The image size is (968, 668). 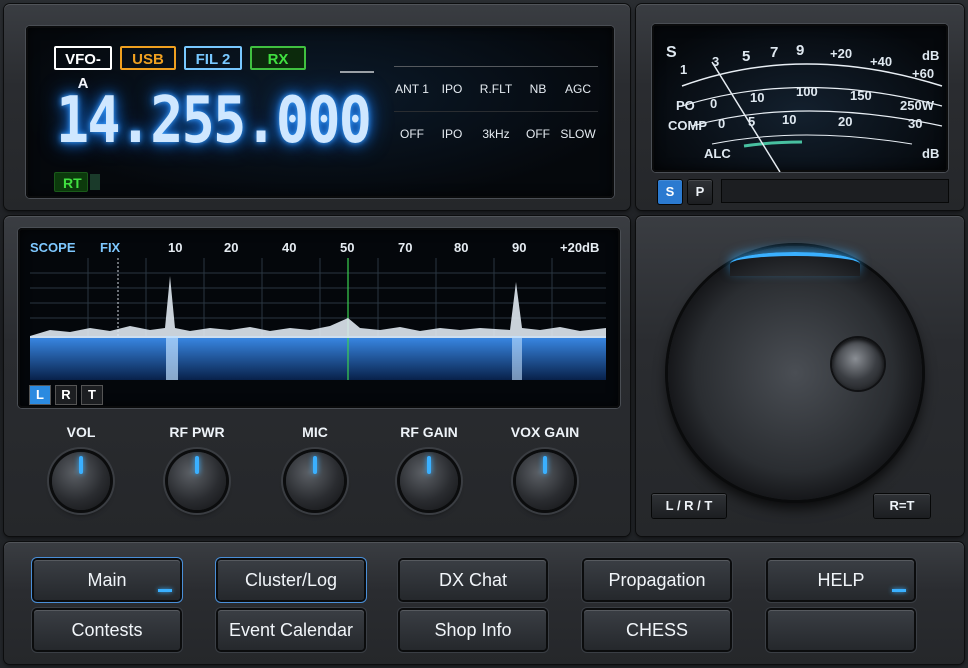 What do you see at coordinates (83, 69) in the screenshot?
I see `vfo-a-tag: VFO-A` at bounding box center [83, 69].